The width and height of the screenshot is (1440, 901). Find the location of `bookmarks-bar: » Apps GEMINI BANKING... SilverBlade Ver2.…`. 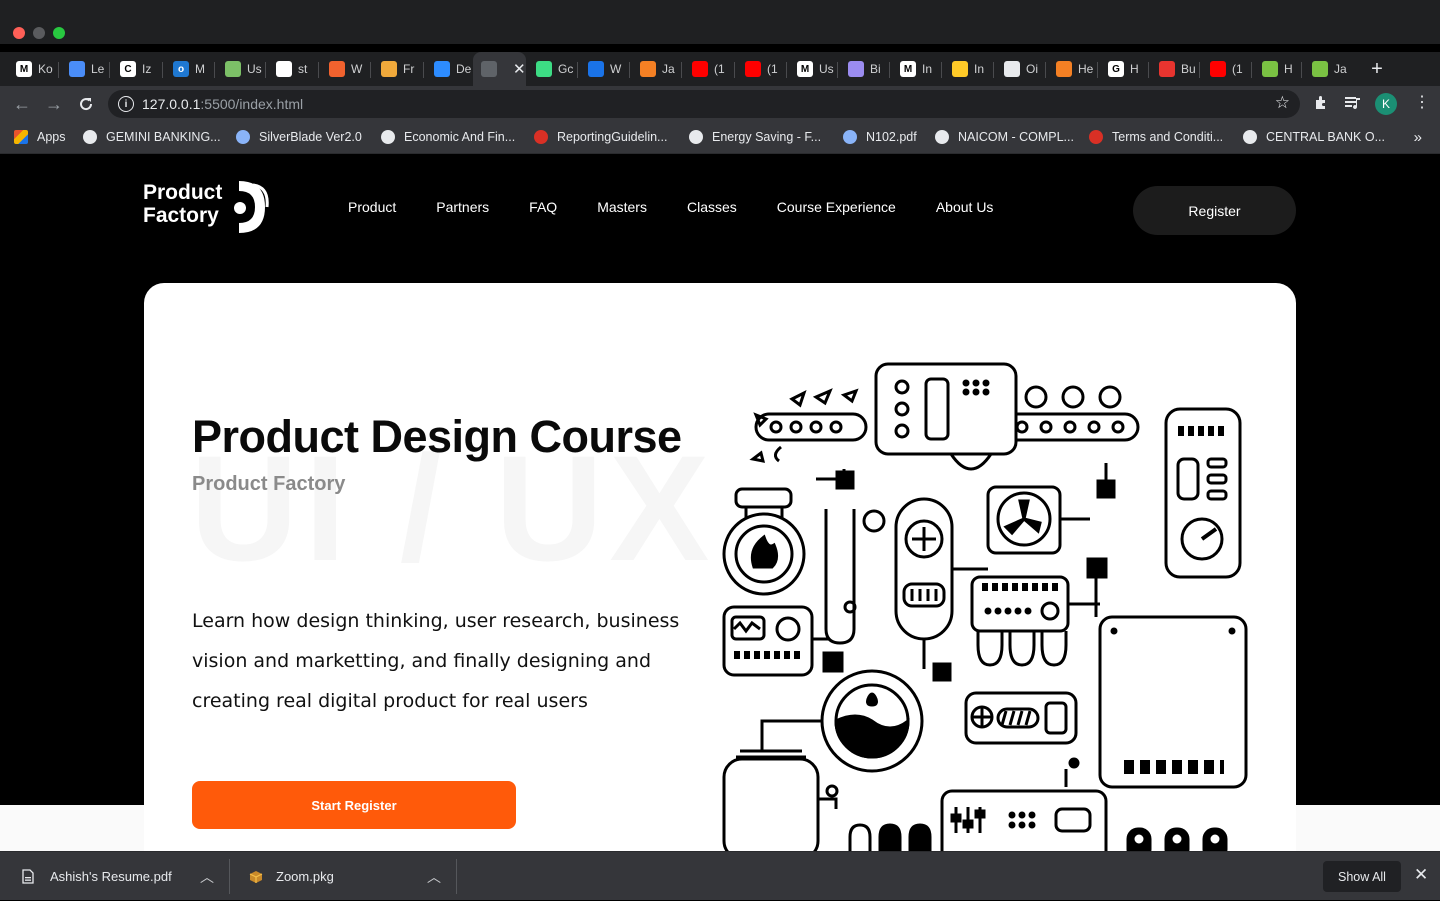

bookmarks-bar: » Apps GEMINI BANKING... SilverBlade Ver2.… is located at coordinates (720, 138).